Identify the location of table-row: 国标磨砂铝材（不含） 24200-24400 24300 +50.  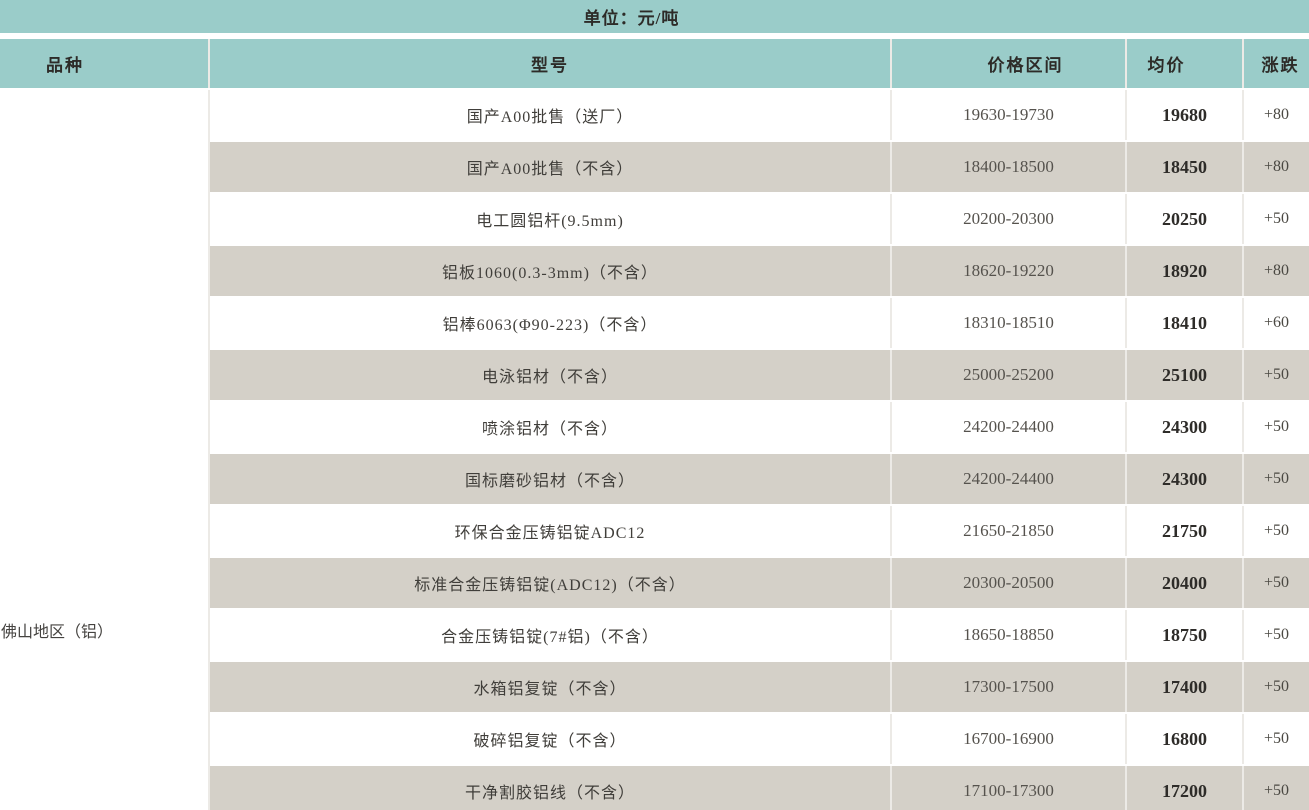
(759, 480).